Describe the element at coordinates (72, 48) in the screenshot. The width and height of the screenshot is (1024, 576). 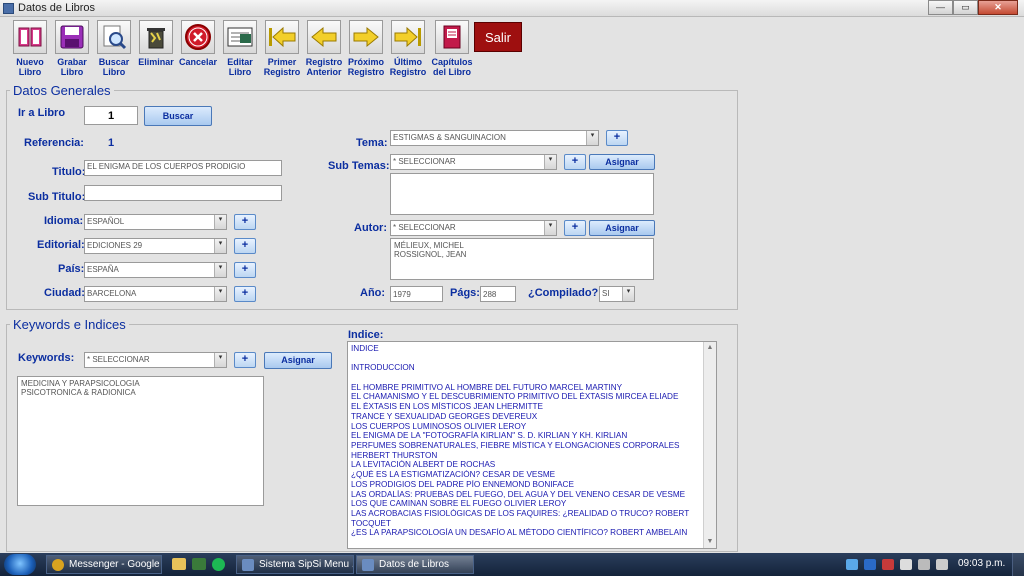
I see `save-book-button: Grabar Libro` at that location.